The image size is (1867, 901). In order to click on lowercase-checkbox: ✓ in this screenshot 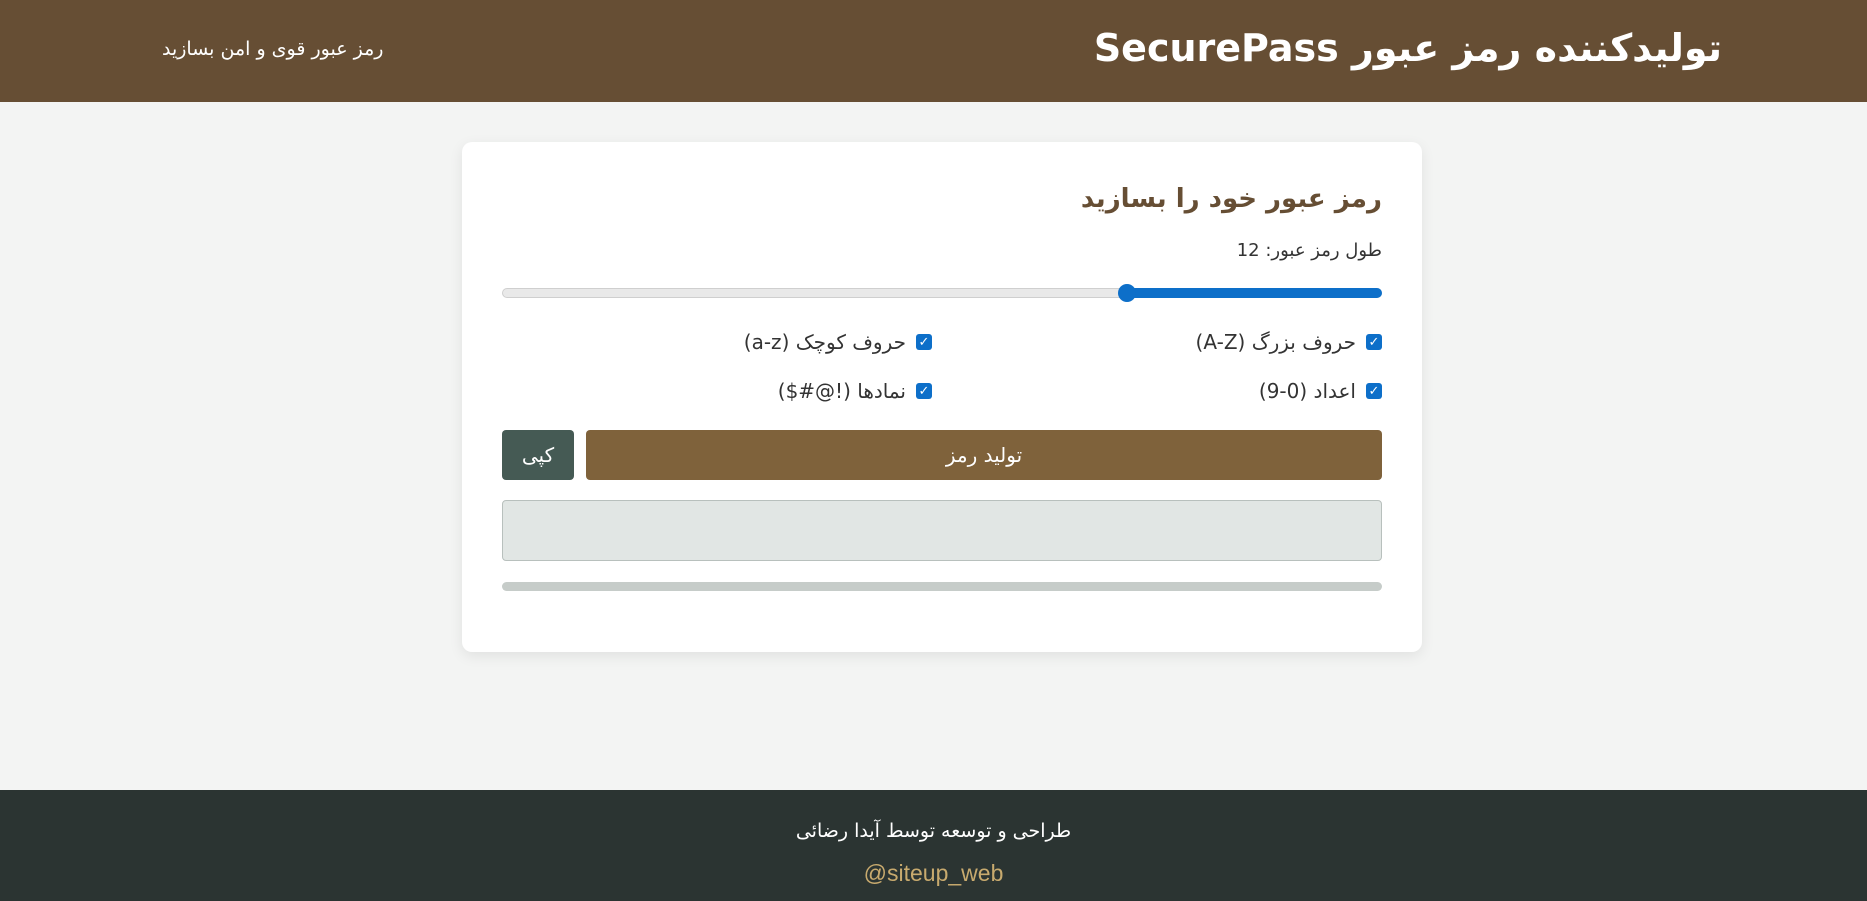, I will do `click(924, 342)`.